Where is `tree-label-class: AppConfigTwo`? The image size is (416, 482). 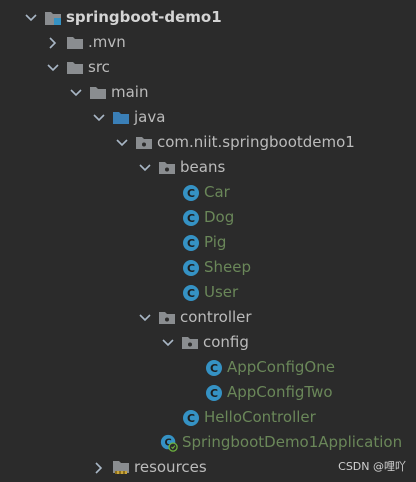
tree-label-class: AppConfigTwo is located at coordinates (280, 392).